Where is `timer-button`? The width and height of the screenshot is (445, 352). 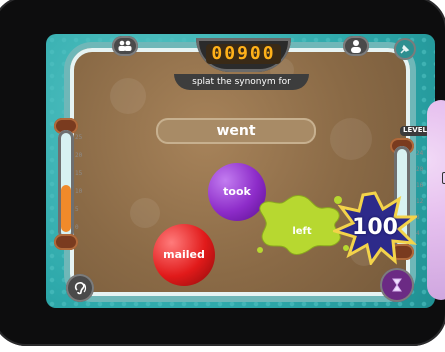
timer-button is located at coordinates (397, 285).